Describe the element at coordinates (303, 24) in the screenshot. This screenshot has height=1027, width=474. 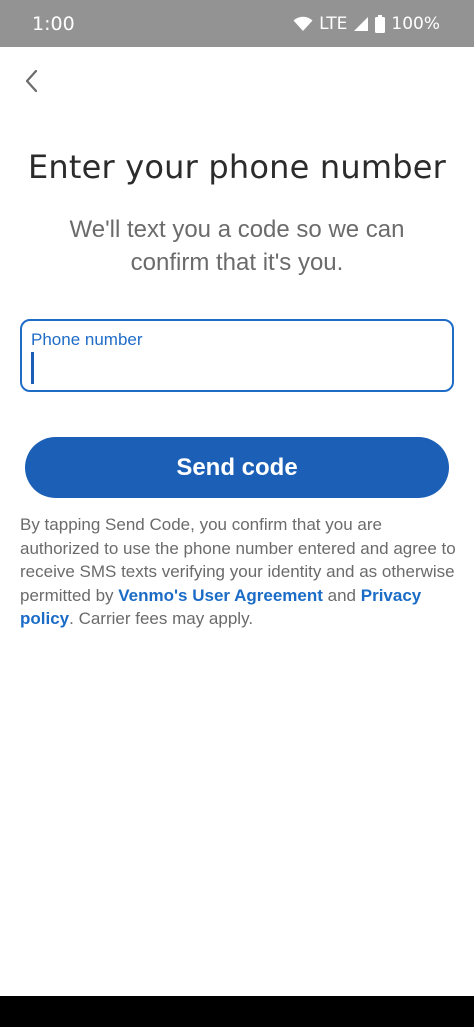
I see `wifi-icon` at that location.